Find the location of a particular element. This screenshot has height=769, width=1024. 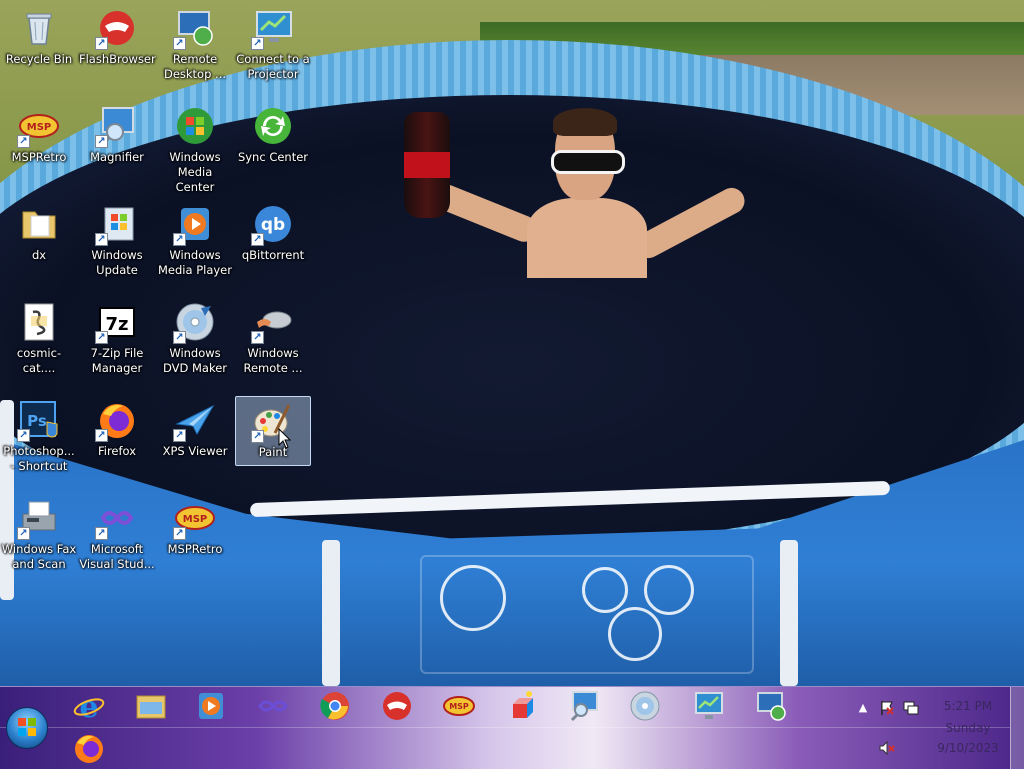

projector-icon is located at coordinates (709, 705).